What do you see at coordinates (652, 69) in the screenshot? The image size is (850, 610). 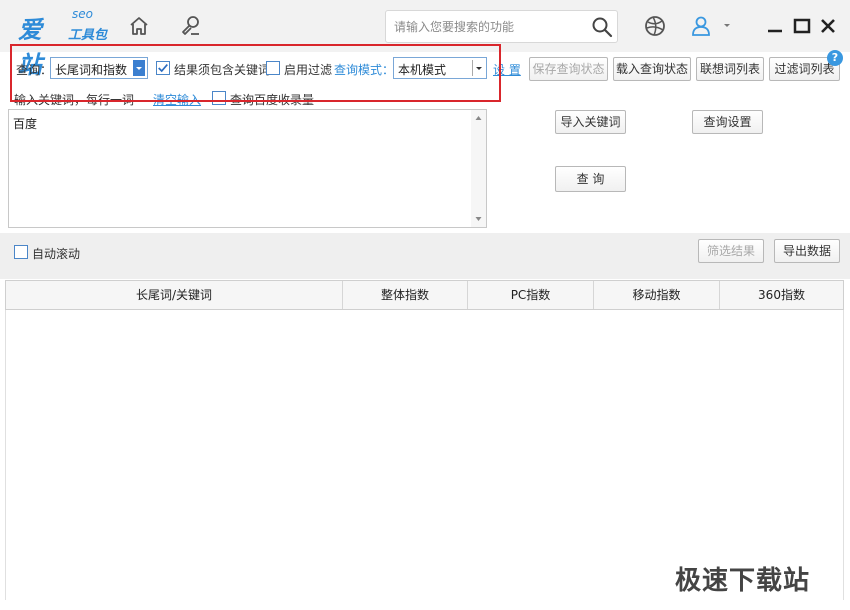 I see `load-state-button: 载入查询状态` at bounding box center [652, 69].